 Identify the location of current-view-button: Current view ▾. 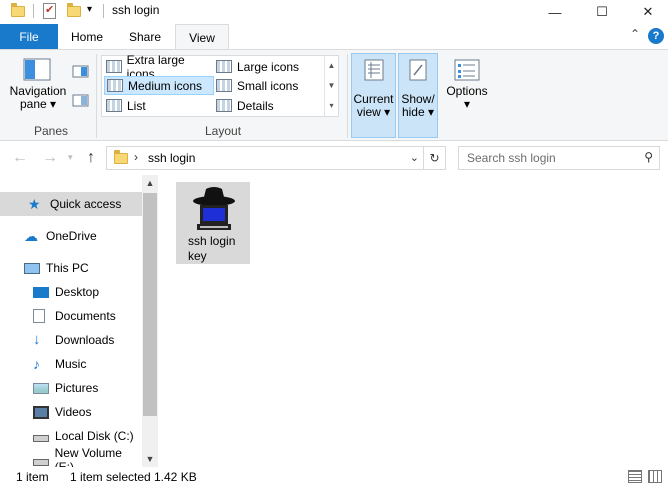
(373, 95).